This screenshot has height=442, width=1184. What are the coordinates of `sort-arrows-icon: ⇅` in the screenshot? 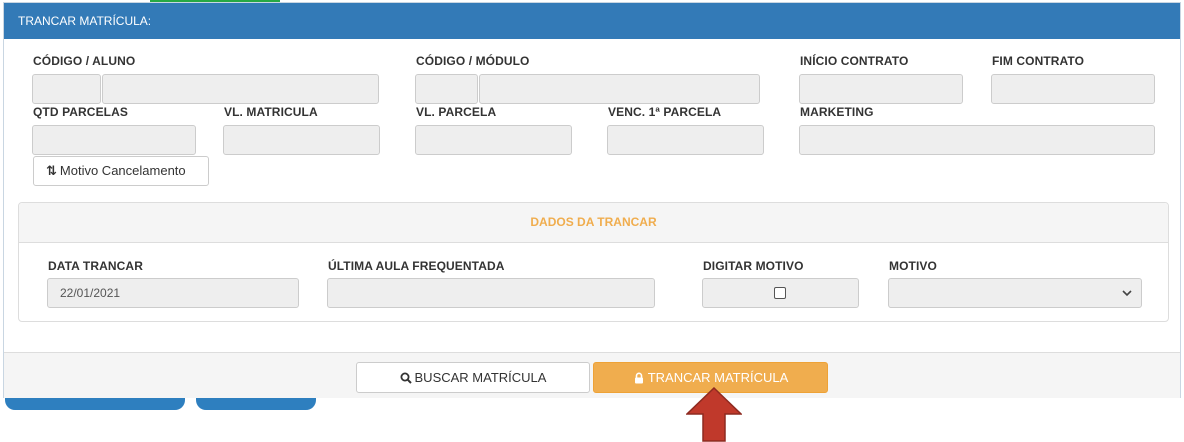 It's located at (51, 170).